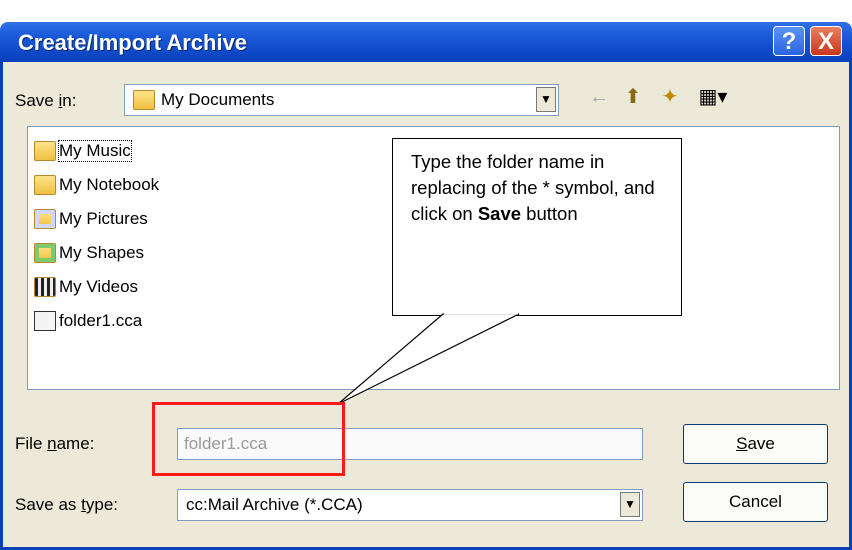  Describe the element at coordinates (218, 99) in the screenshot. I see `save-in-value: My Documents` at that location.